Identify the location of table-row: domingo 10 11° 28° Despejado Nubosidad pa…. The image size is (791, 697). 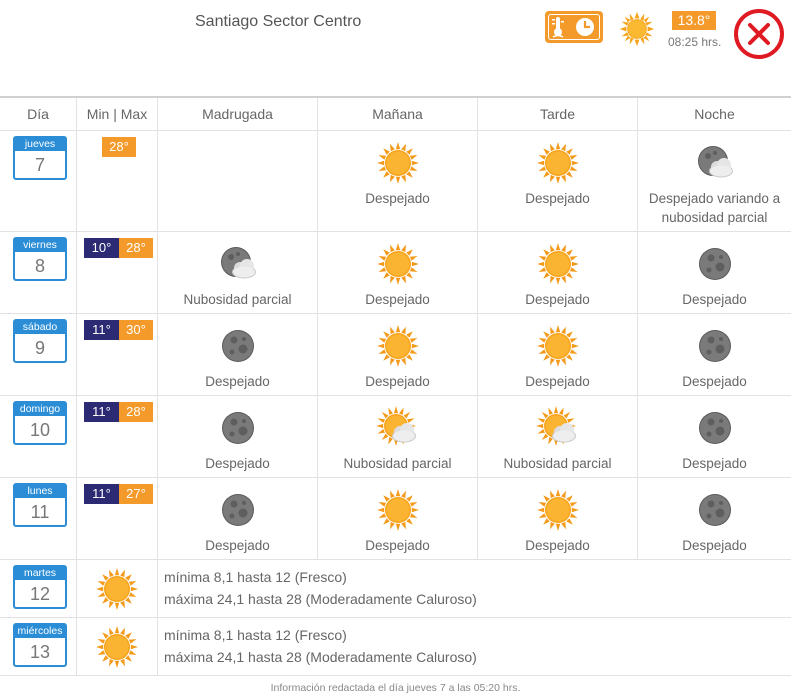
(395, 437).